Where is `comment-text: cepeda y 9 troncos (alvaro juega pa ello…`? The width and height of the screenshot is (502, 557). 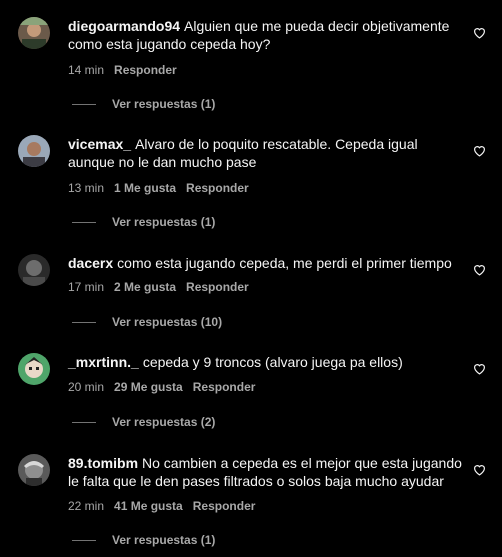 comment-text: cepeda y 9 troncos (alvaro juega pa ello… is located at coordinates (272, 362).